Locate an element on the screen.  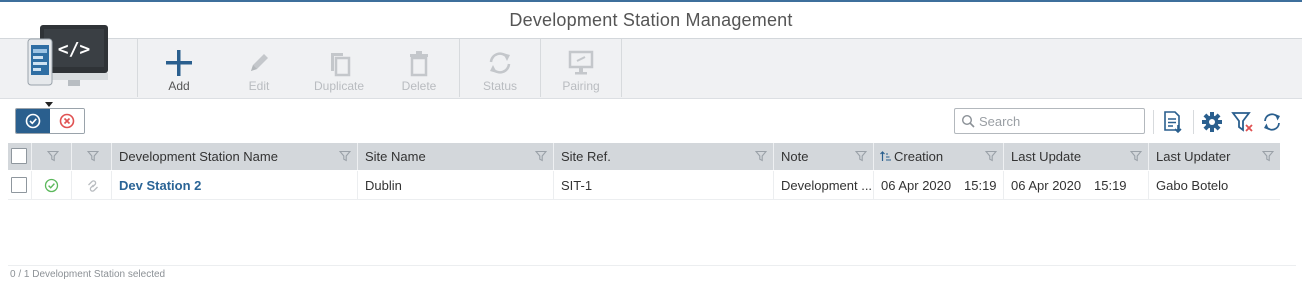
page-title: Development Station Management is located at coordinates (651, 20).